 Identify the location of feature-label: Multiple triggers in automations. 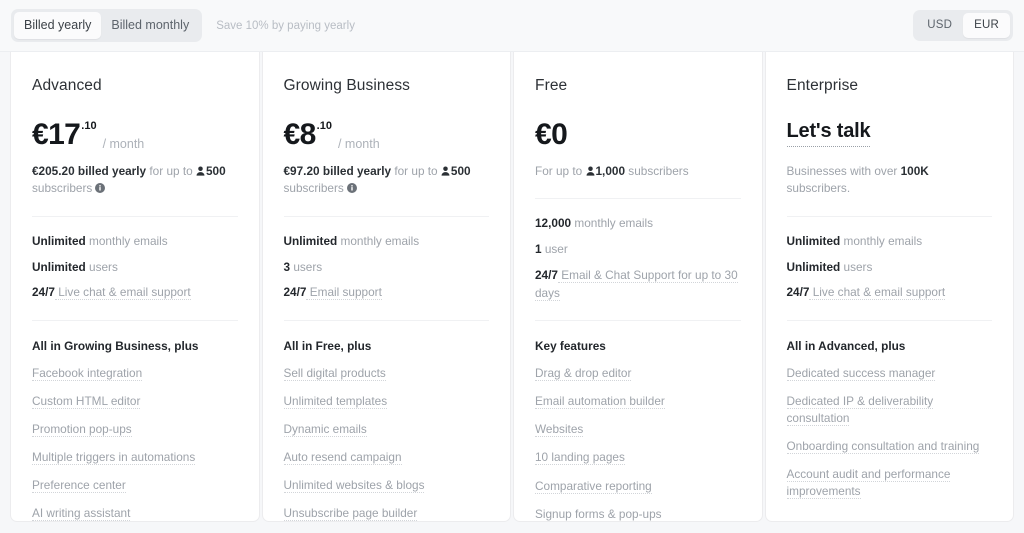
(114, 458).